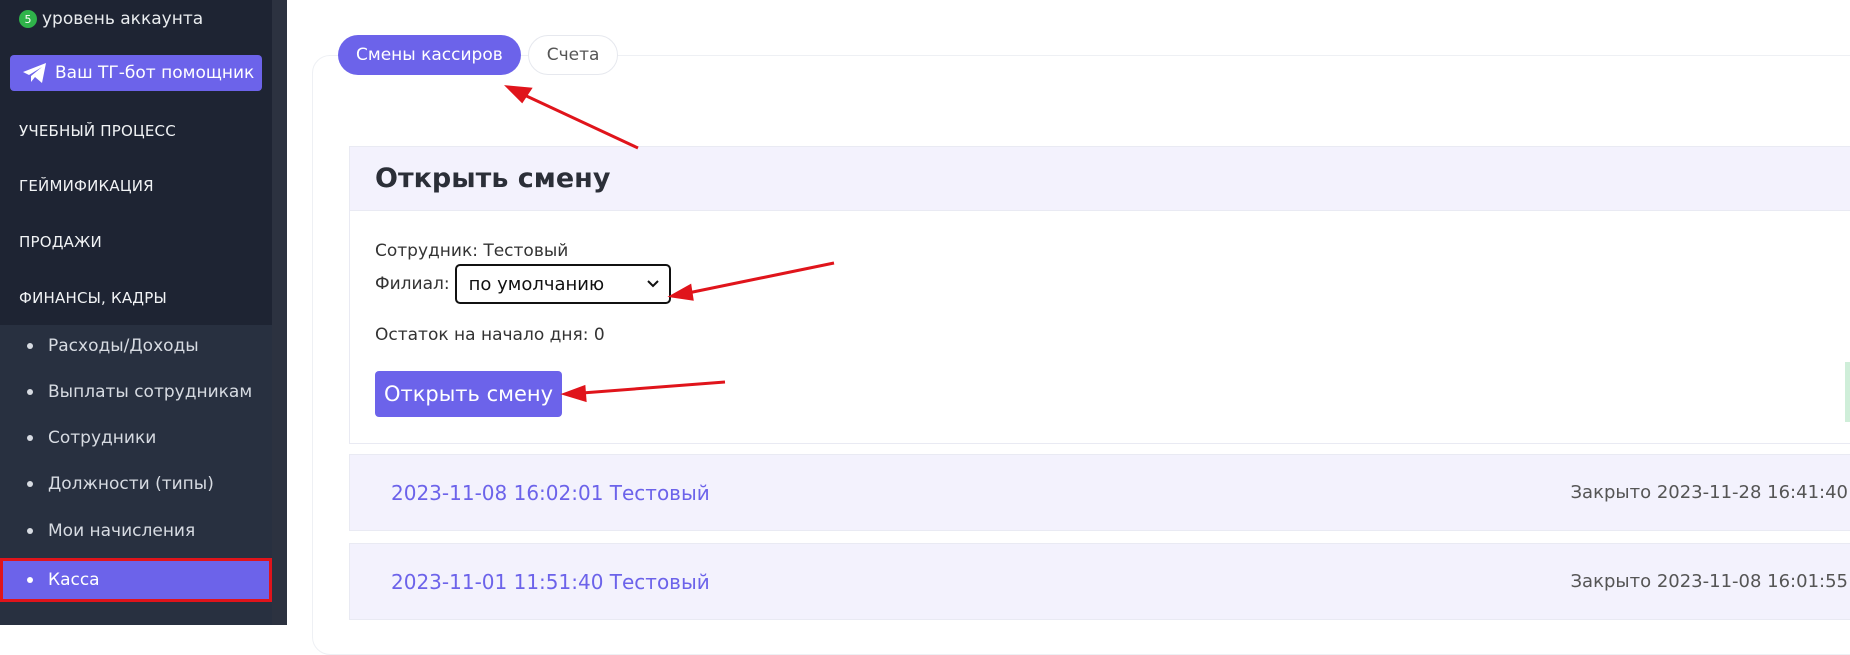 Image resolution: width=1850 pixels, height=655 pixels. I want to click on nav-section-gamification: ГЕЙМИФИКАЦИЯ, so click(86, 186).